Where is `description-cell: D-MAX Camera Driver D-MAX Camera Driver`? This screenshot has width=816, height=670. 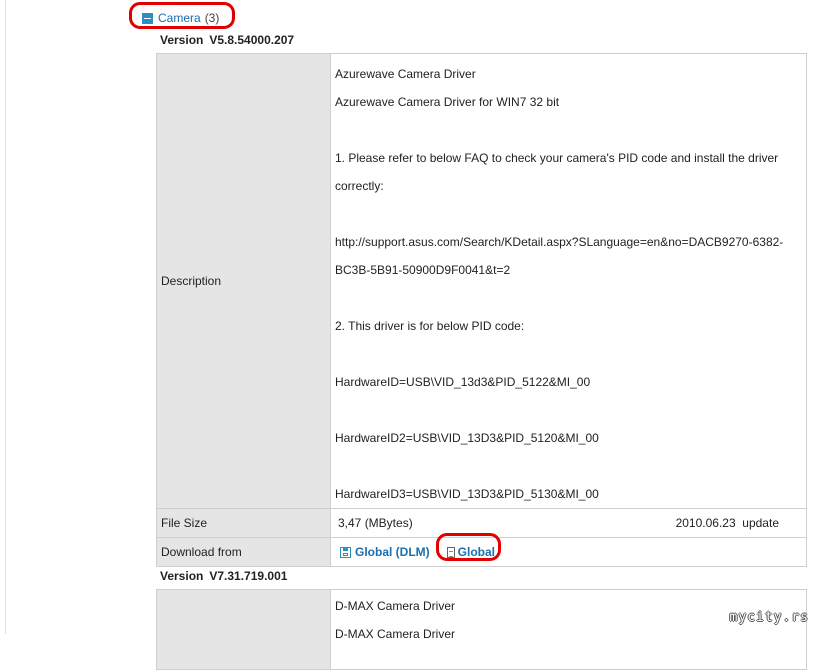
description-cell: D-MAX Camera Driver D-MAX Camera Driver is located at coordinates (568, 629).